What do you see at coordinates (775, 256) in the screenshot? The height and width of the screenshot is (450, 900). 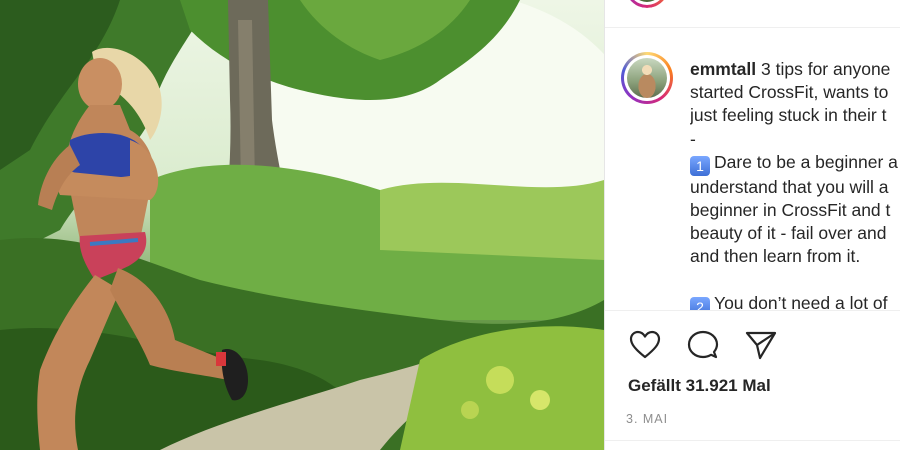 I see `caption-line: and then learn from it.` at bounding box center [775, 256].